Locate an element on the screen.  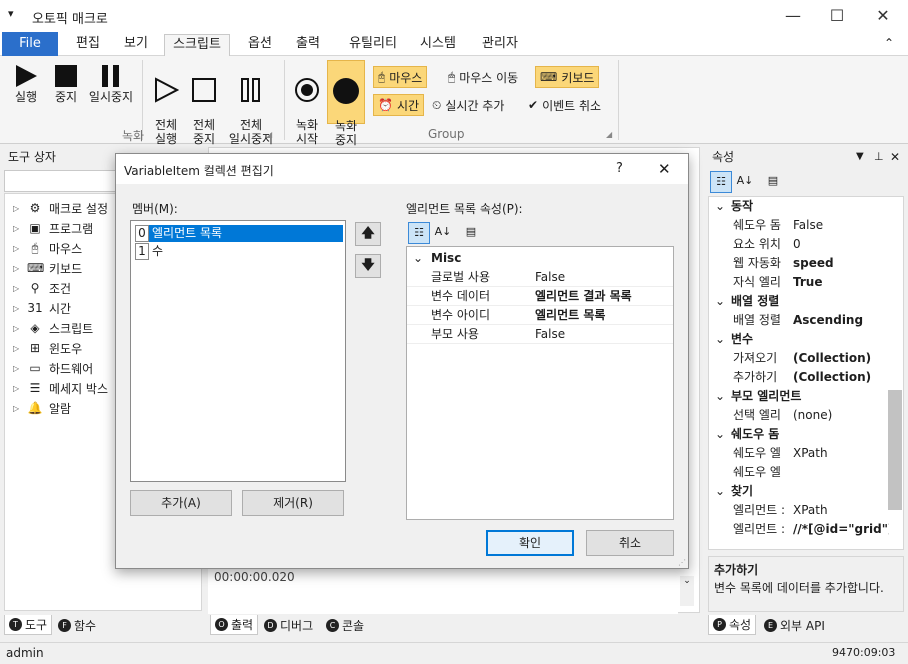
ribbon-collapse-icon: ⌃ is located at coordinates (889, 43).